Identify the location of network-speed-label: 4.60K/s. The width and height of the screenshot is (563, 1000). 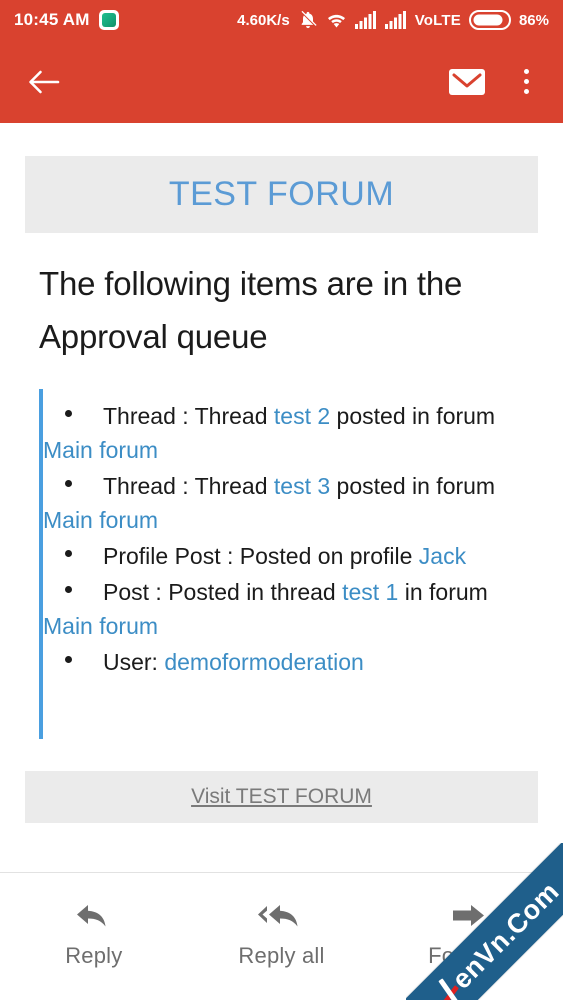
(263, 20).